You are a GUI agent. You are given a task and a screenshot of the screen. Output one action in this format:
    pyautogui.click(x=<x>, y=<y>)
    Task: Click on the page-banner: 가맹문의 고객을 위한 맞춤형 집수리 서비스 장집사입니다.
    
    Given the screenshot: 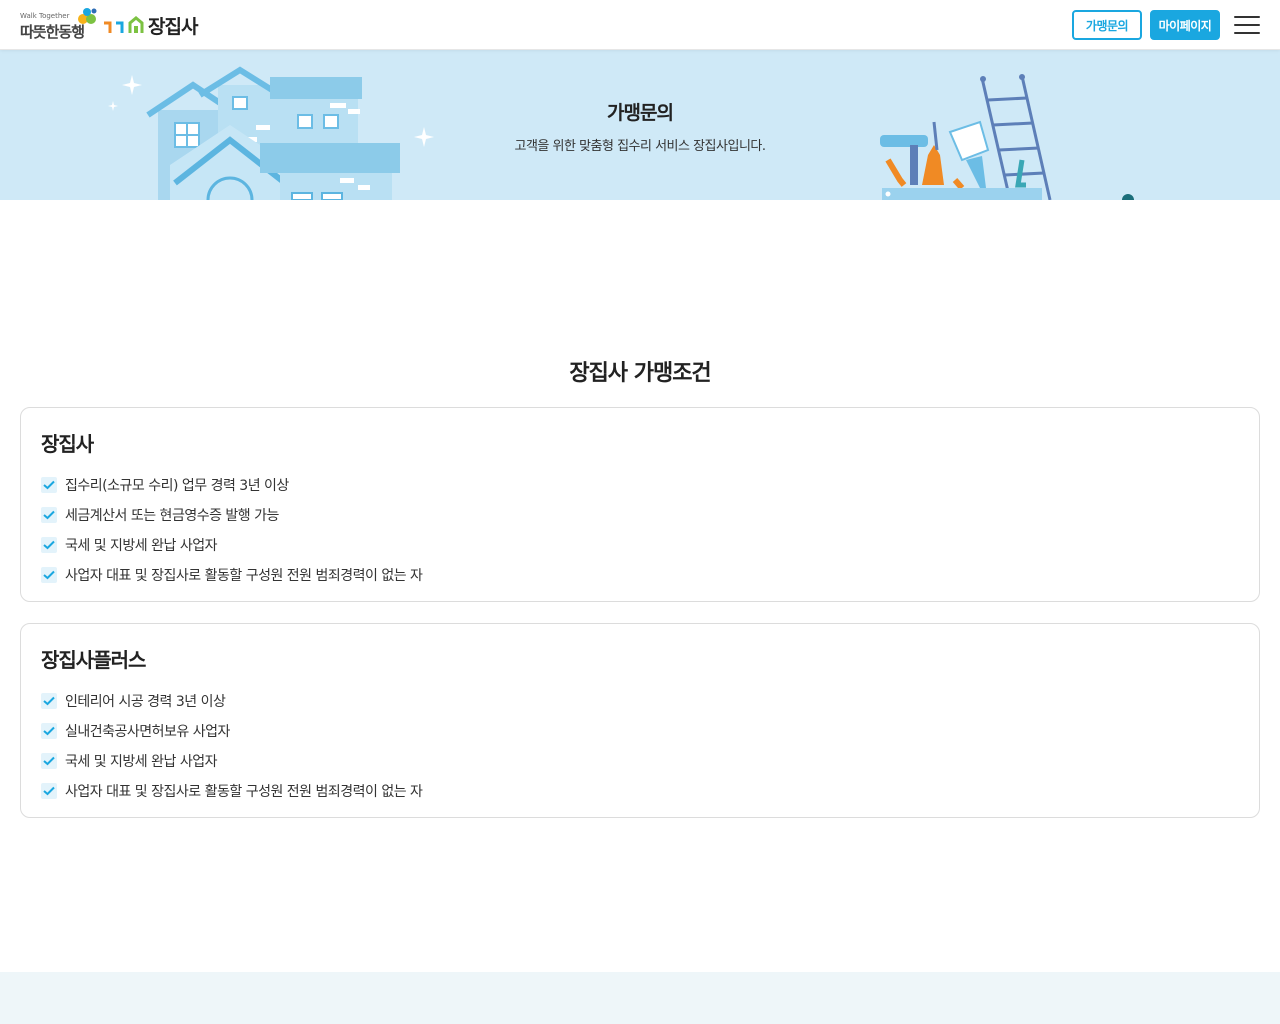 What is the action you would take?
    pyautogui.click(x=640, y=125)
    